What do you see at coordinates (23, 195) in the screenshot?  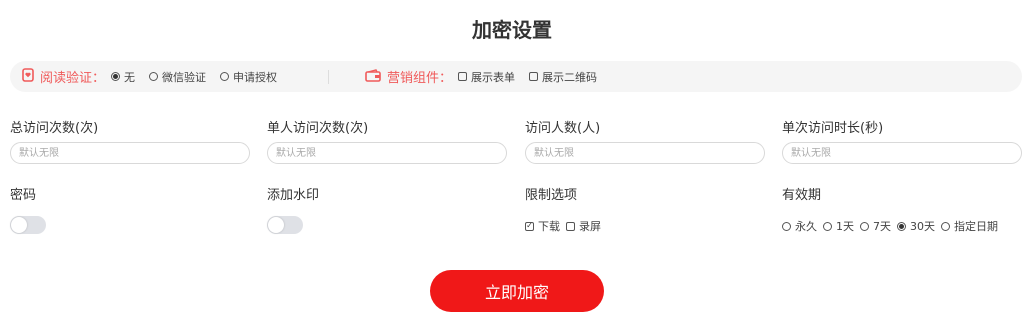 I see `password-label: 密码` at bounding box center [23, 195].